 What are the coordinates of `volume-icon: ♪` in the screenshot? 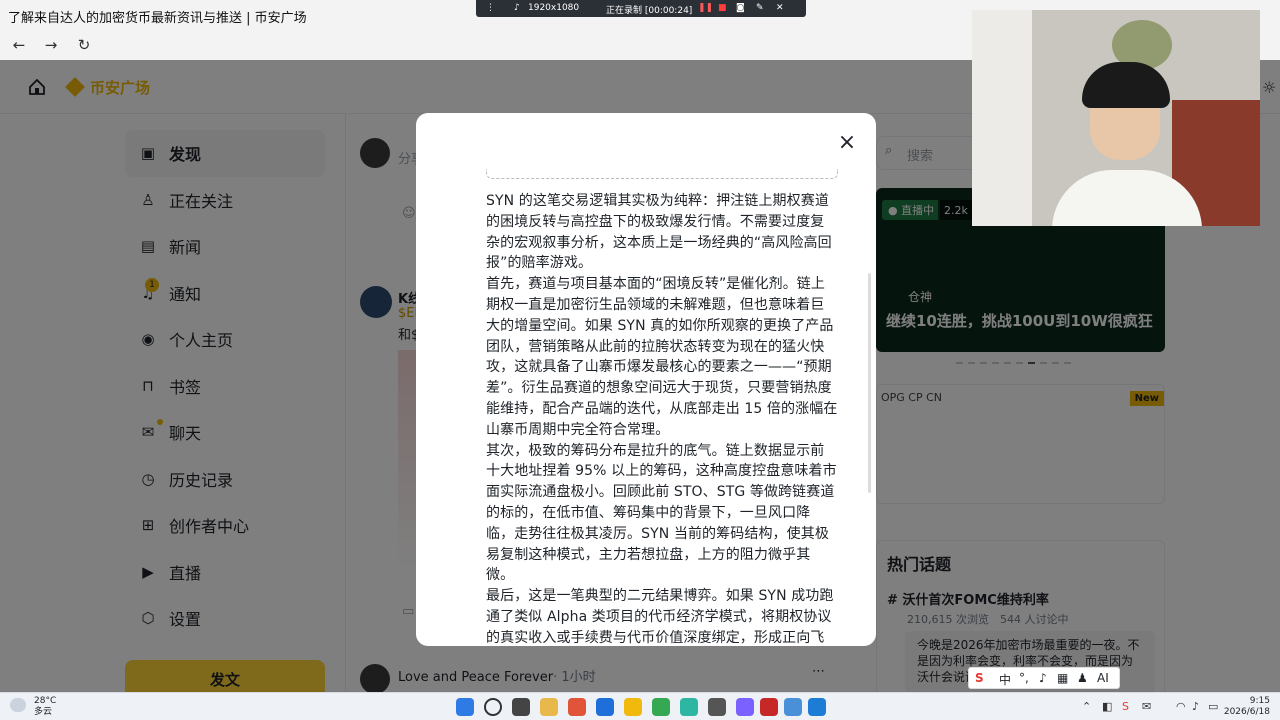 It's located at (1195, 706).